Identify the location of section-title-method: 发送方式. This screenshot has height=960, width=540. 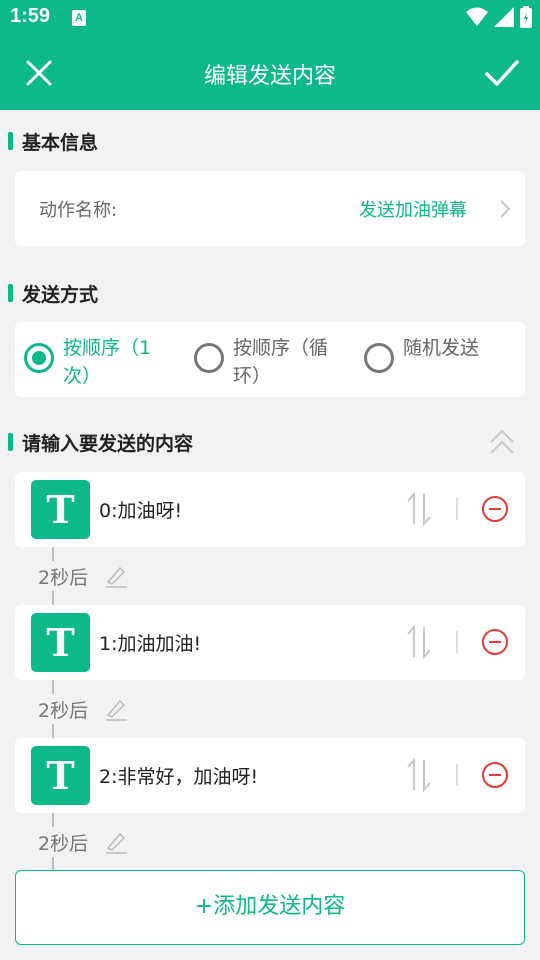
(60, 294).